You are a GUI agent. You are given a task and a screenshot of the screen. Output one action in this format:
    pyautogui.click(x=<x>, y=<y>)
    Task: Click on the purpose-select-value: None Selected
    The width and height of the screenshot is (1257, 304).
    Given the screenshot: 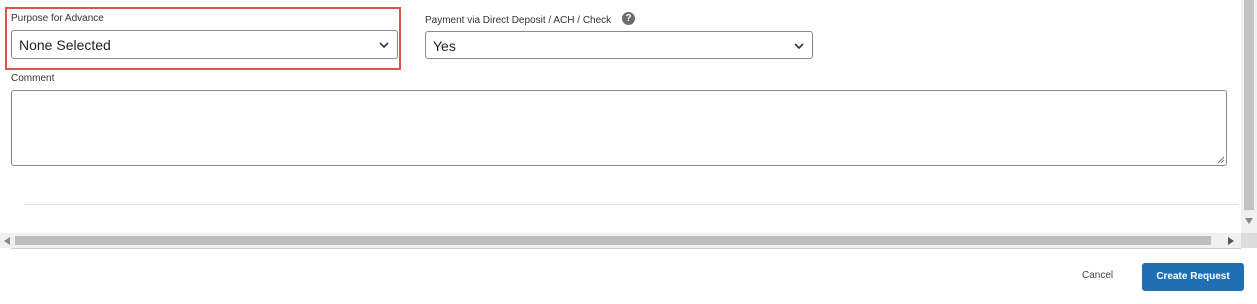 What is the action you would take?
    pyautogui.click(x=65, y=45)
    